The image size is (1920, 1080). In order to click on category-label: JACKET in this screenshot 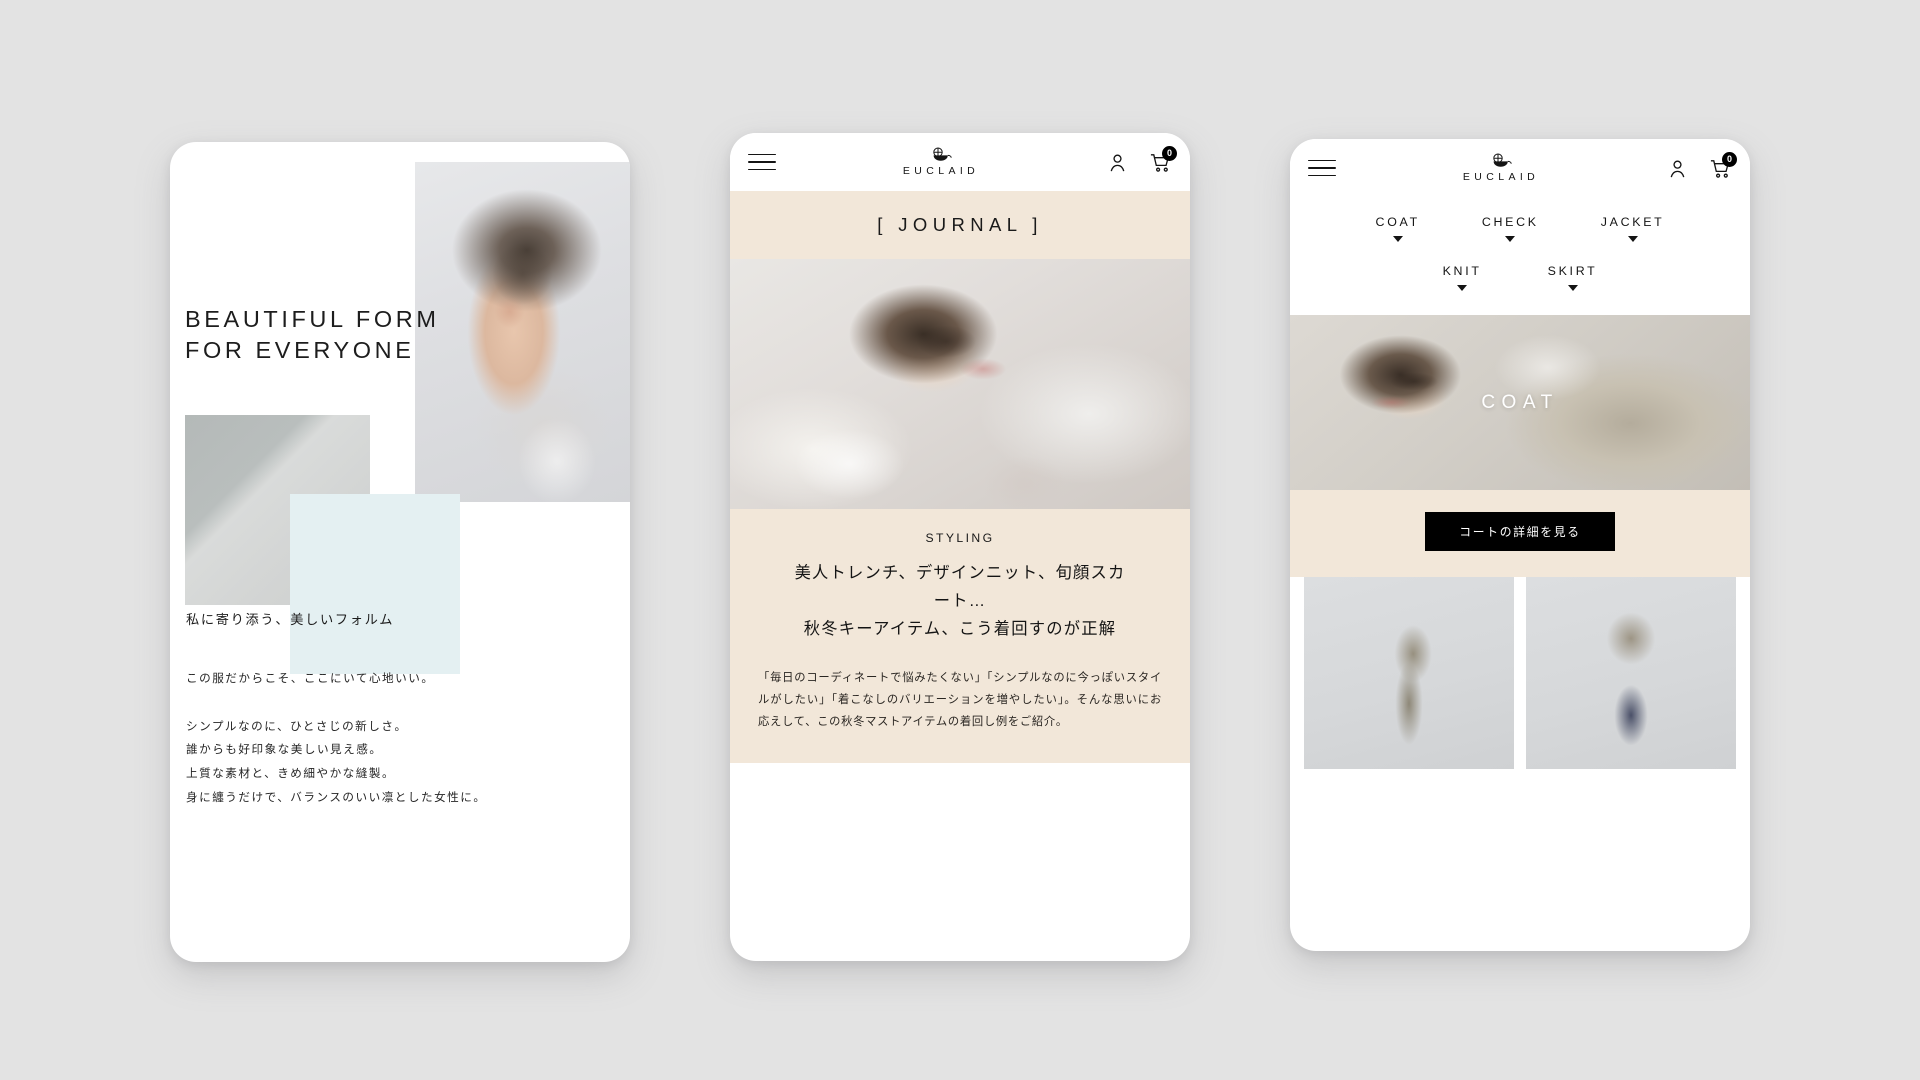, I will do `click(1632, 222)`.